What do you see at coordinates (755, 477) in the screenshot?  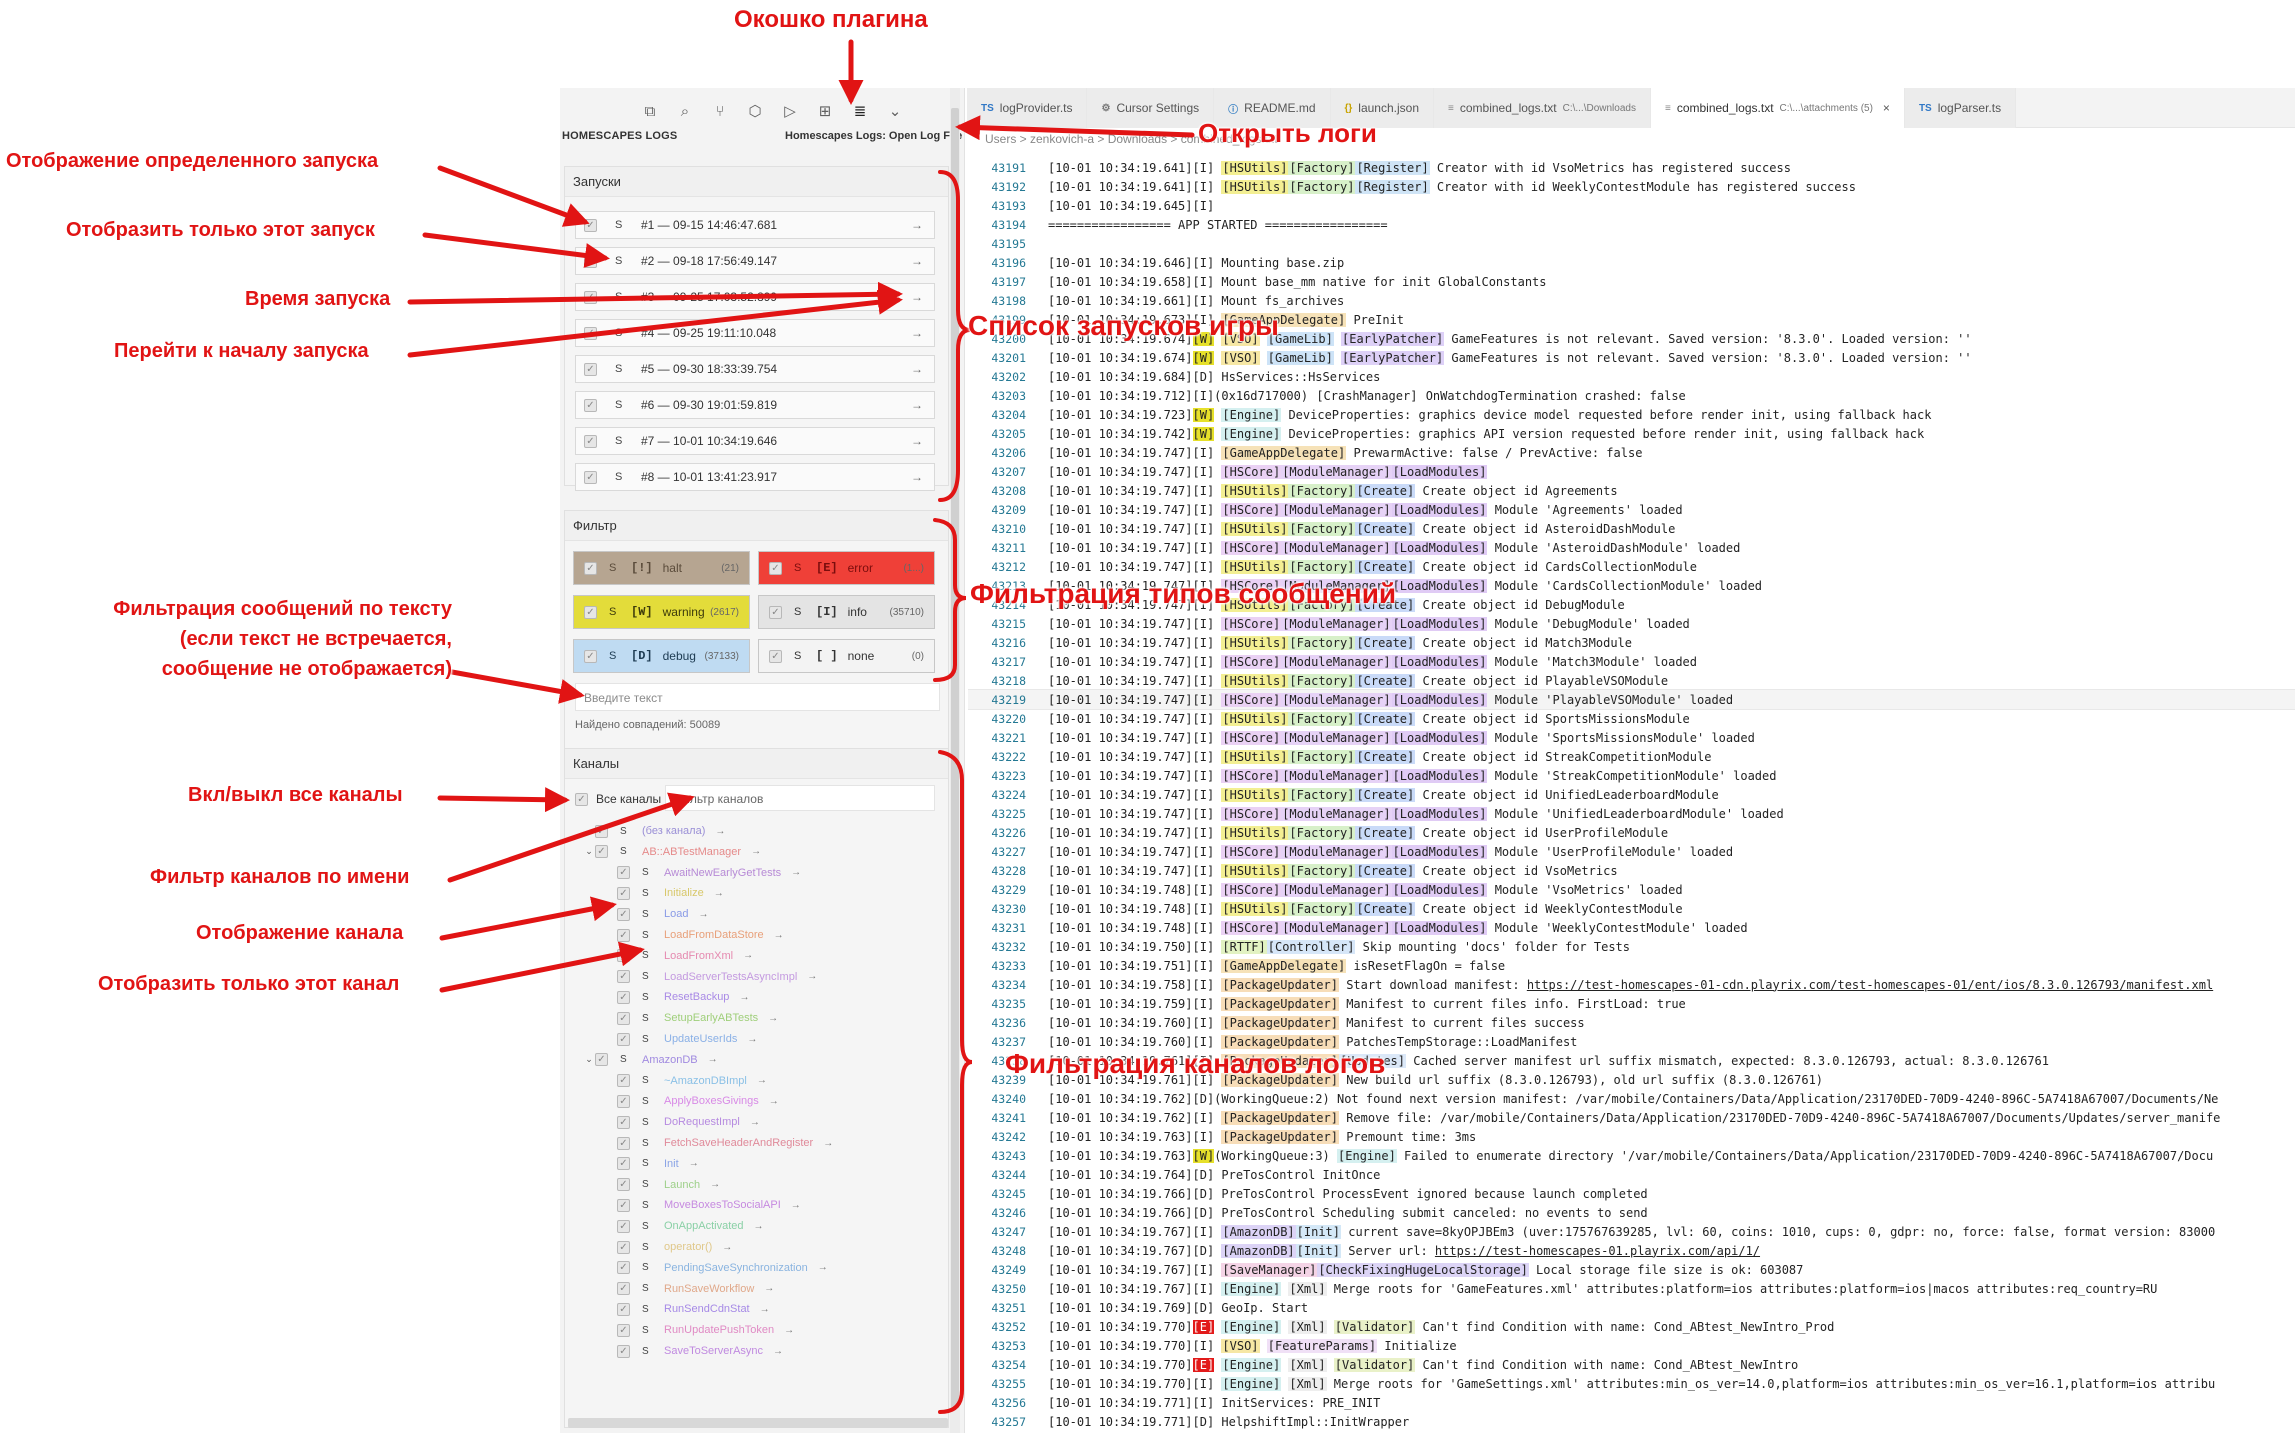 I see `run-item: ✓ S #8 — 10-01 13:41:23.917 →` at bounding box center [755, 477].